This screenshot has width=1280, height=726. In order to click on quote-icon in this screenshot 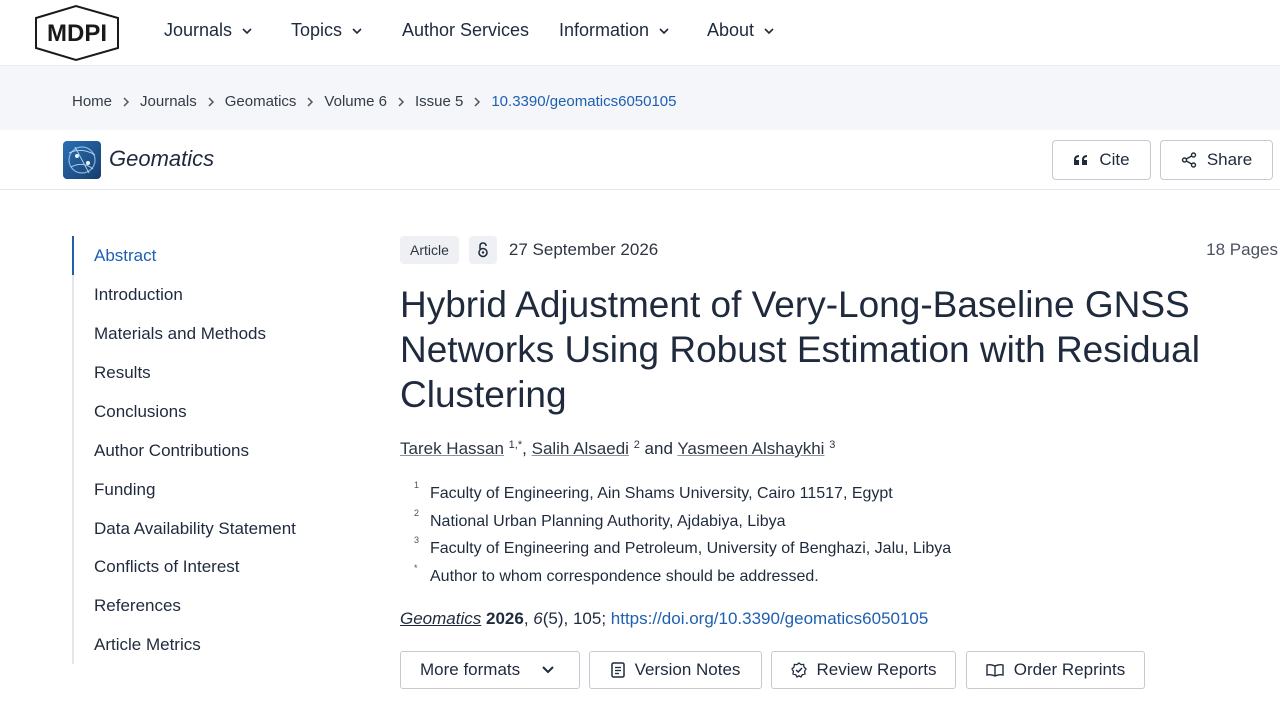, I will do `click(1081, 160)`.